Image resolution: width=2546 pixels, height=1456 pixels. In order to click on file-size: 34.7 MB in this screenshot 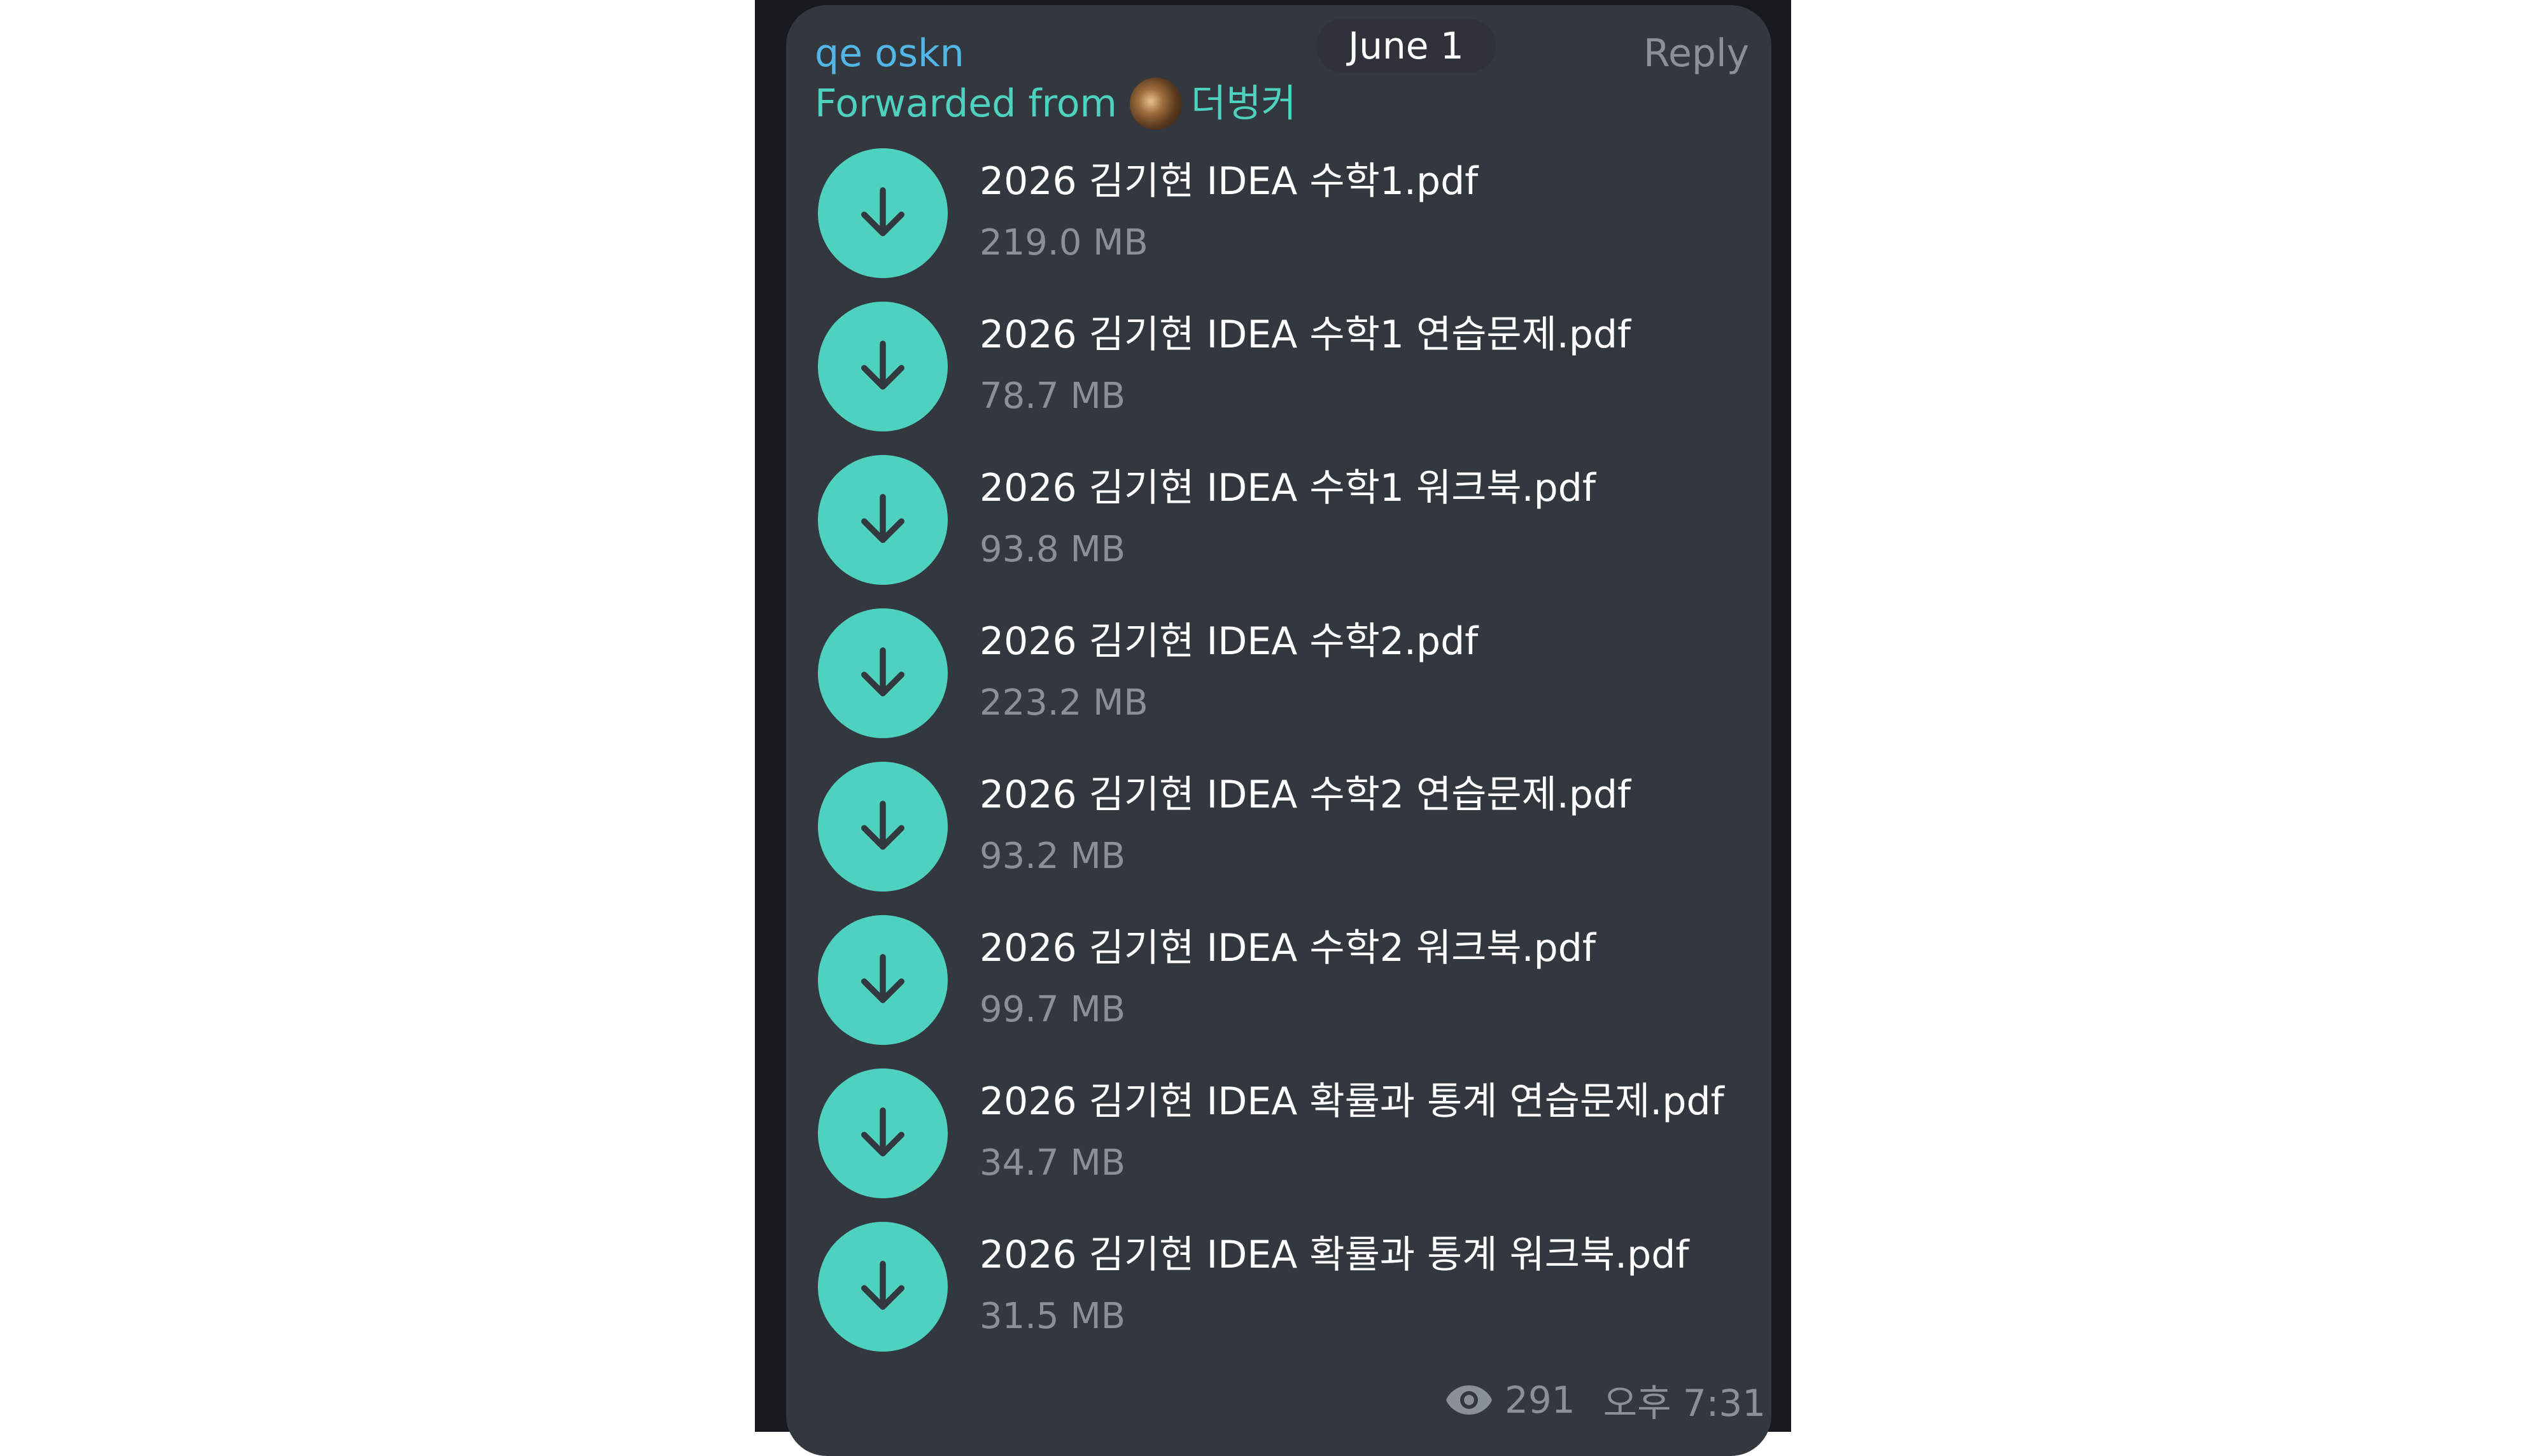, I will do `click(1053, 1163)`.